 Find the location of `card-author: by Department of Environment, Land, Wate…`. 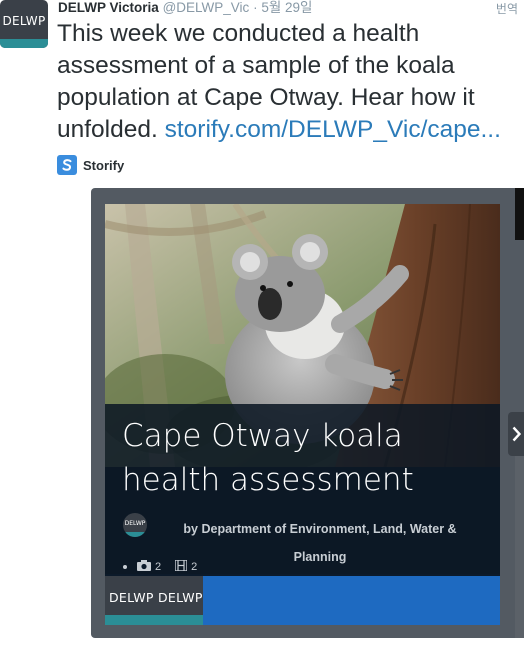

card-author: by Department of Environment, Land, Wate… is located at coordinates (320, 543).